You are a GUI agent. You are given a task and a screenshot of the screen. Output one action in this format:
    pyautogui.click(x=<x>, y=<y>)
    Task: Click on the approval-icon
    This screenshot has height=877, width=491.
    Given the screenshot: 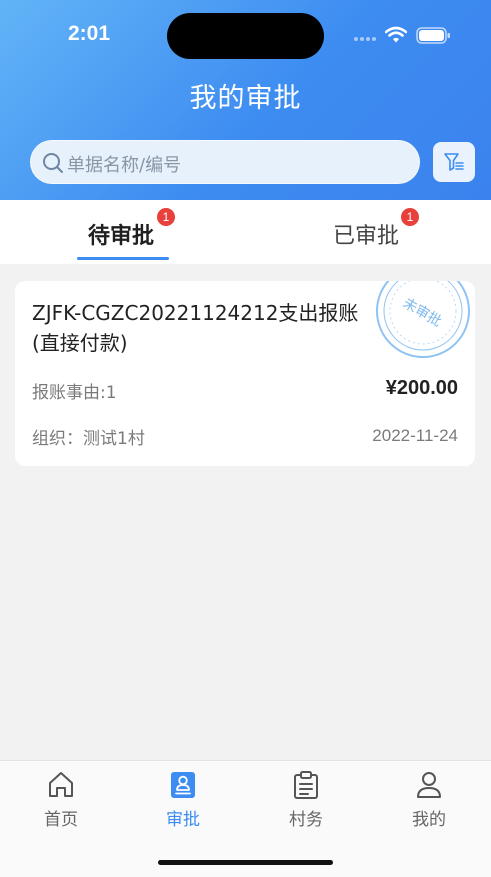 What is the action you would take?
    pyautogui.click(x=183, y=785)
    